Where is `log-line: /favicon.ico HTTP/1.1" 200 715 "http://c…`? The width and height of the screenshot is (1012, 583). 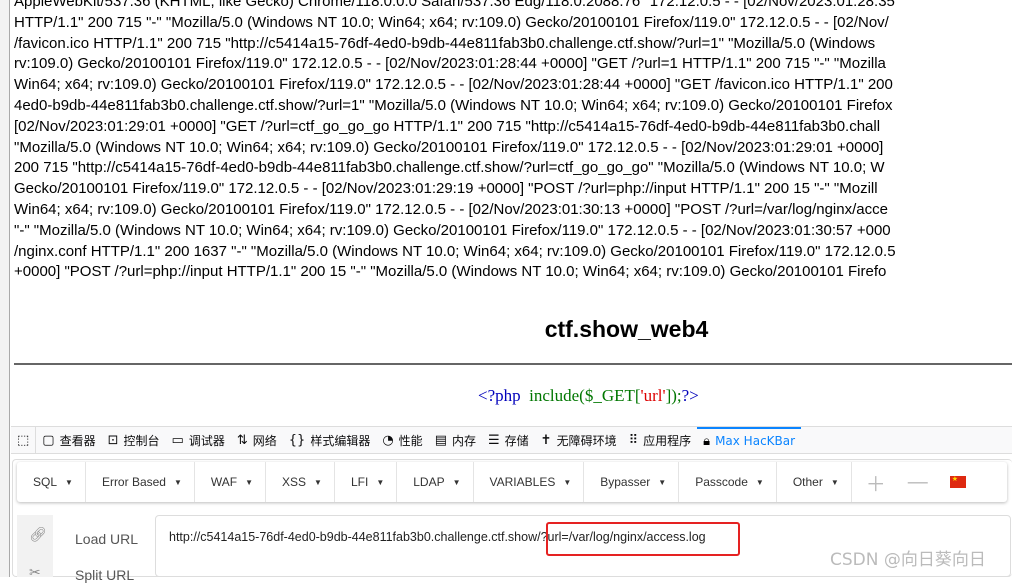 log-line: /favicon.ico HTTP/1.1" 200 715 "http://c… is located at coordinates (445, 43).